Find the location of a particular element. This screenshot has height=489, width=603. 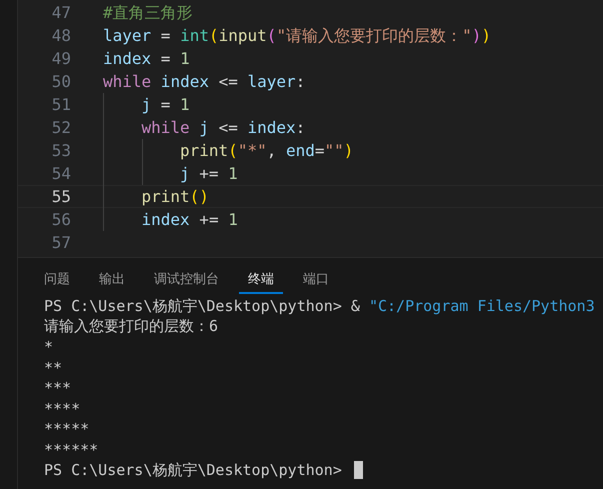

code-line: j = 1 is located at coordinates (166, 105).